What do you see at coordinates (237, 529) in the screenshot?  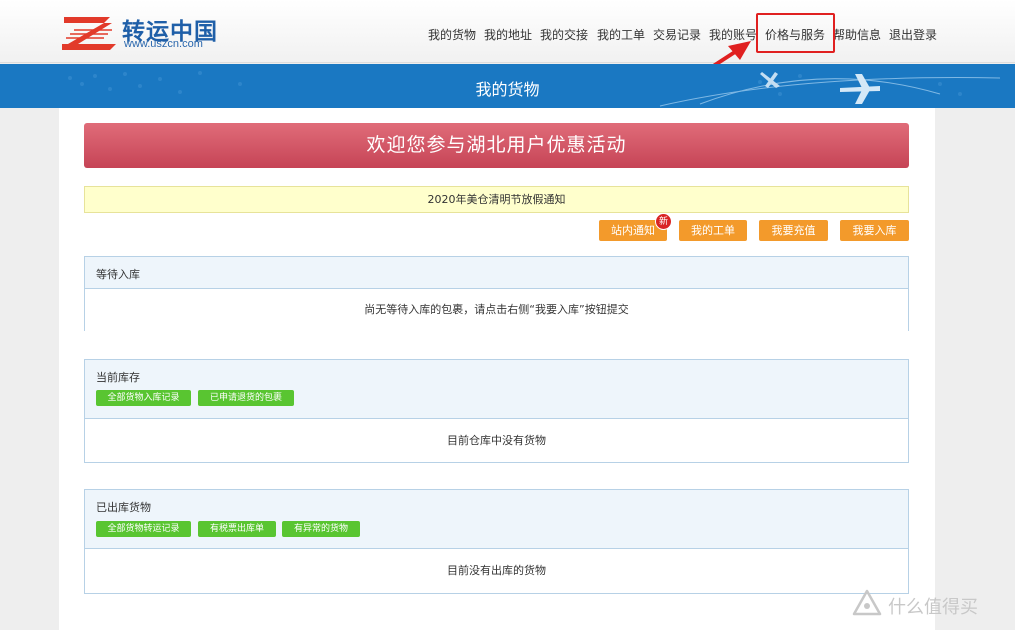 I see `tax-invoice-button: 有税票出库单` at bounding box center [237, 529].